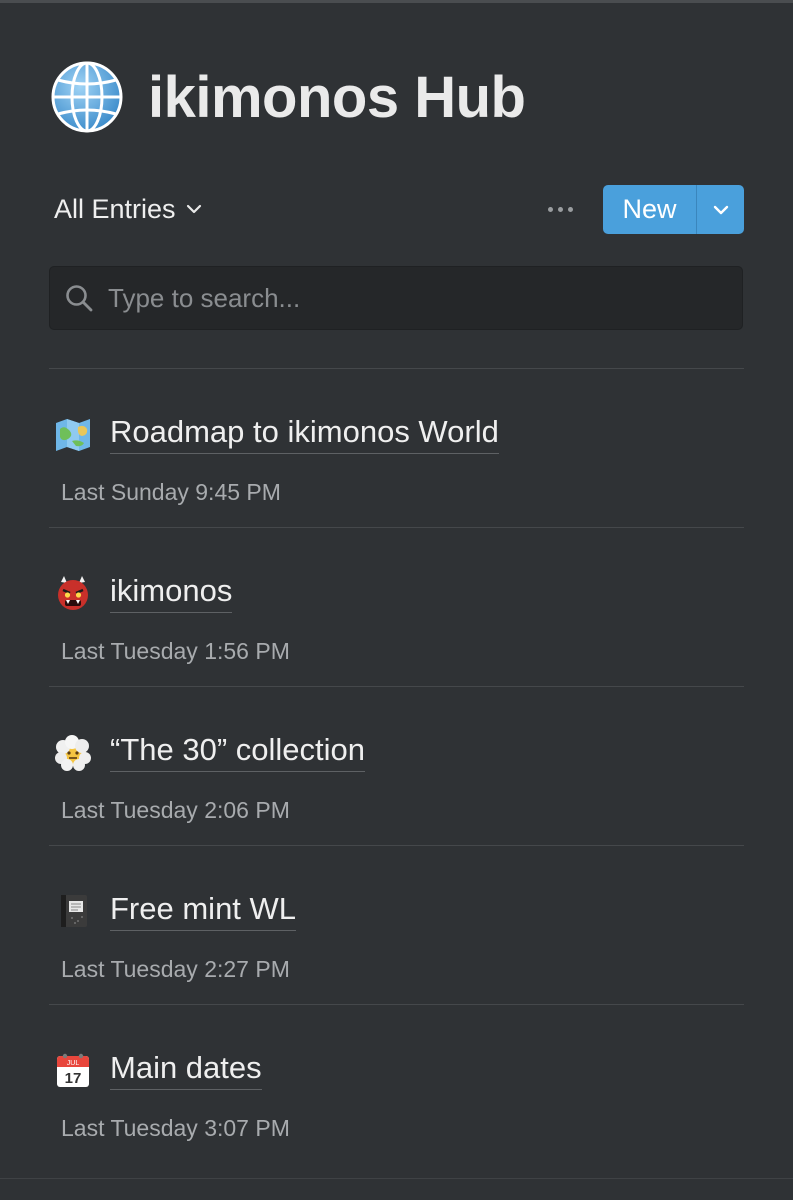  Describe the element at coordinates (649, 209) in the screenshot. I see `new-button: New` at that location.